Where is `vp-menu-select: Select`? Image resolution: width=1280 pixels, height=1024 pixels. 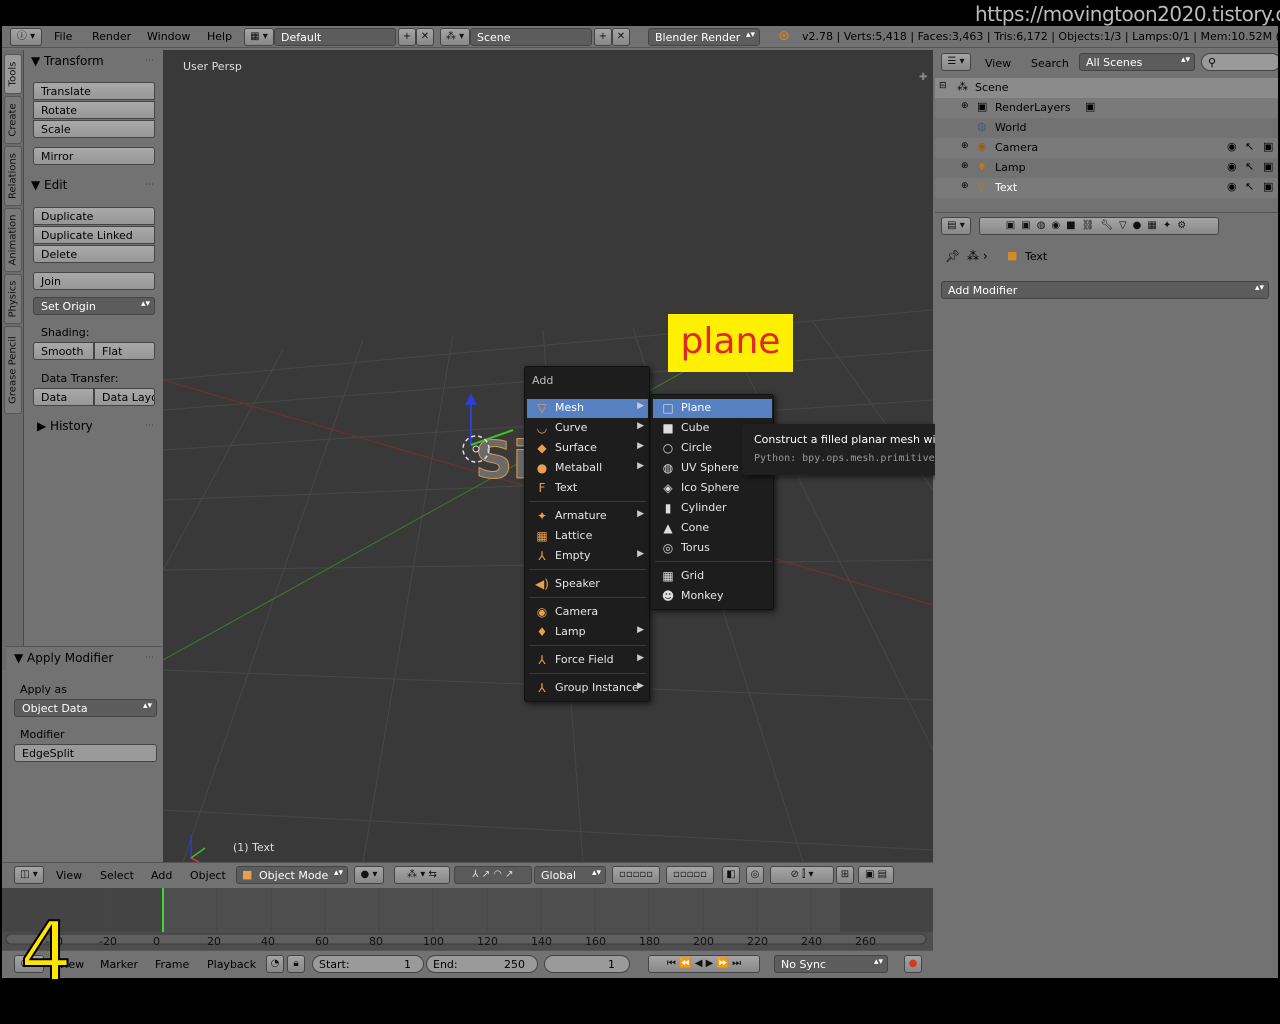 vp-menu-select: Select is located at coordinates (117, 875).